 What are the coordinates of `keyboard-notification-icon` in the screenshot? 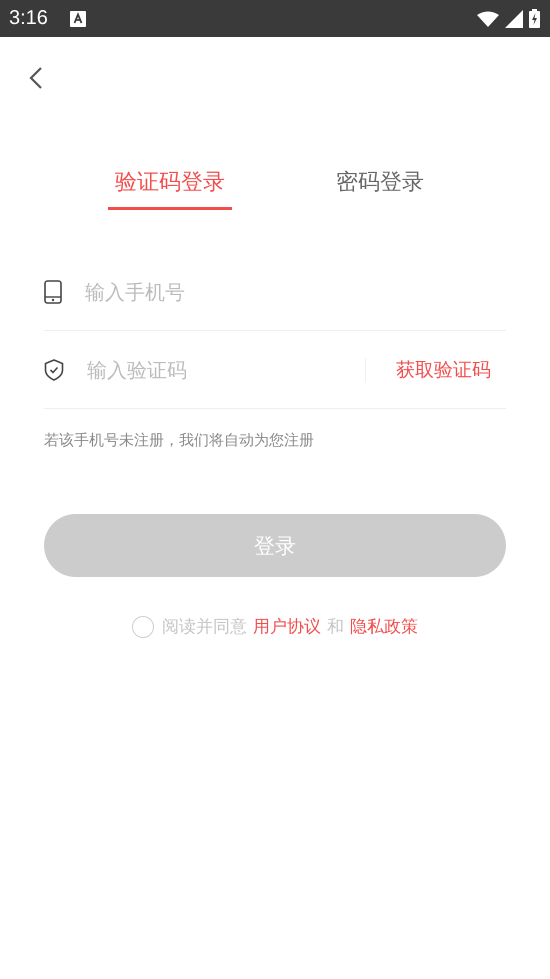 It's located at (78, 18).